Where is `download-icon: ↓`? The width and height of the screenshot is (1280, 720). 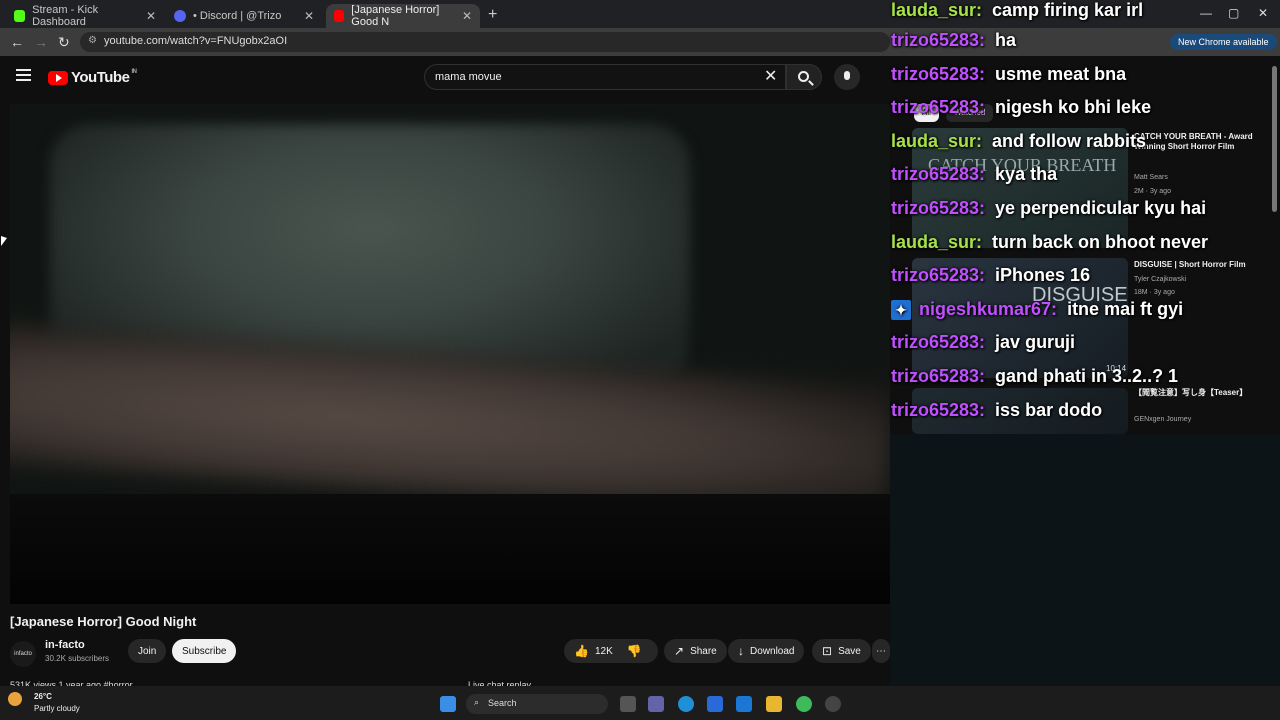 download-icon: ↓ is located at coordinates (741, 651).